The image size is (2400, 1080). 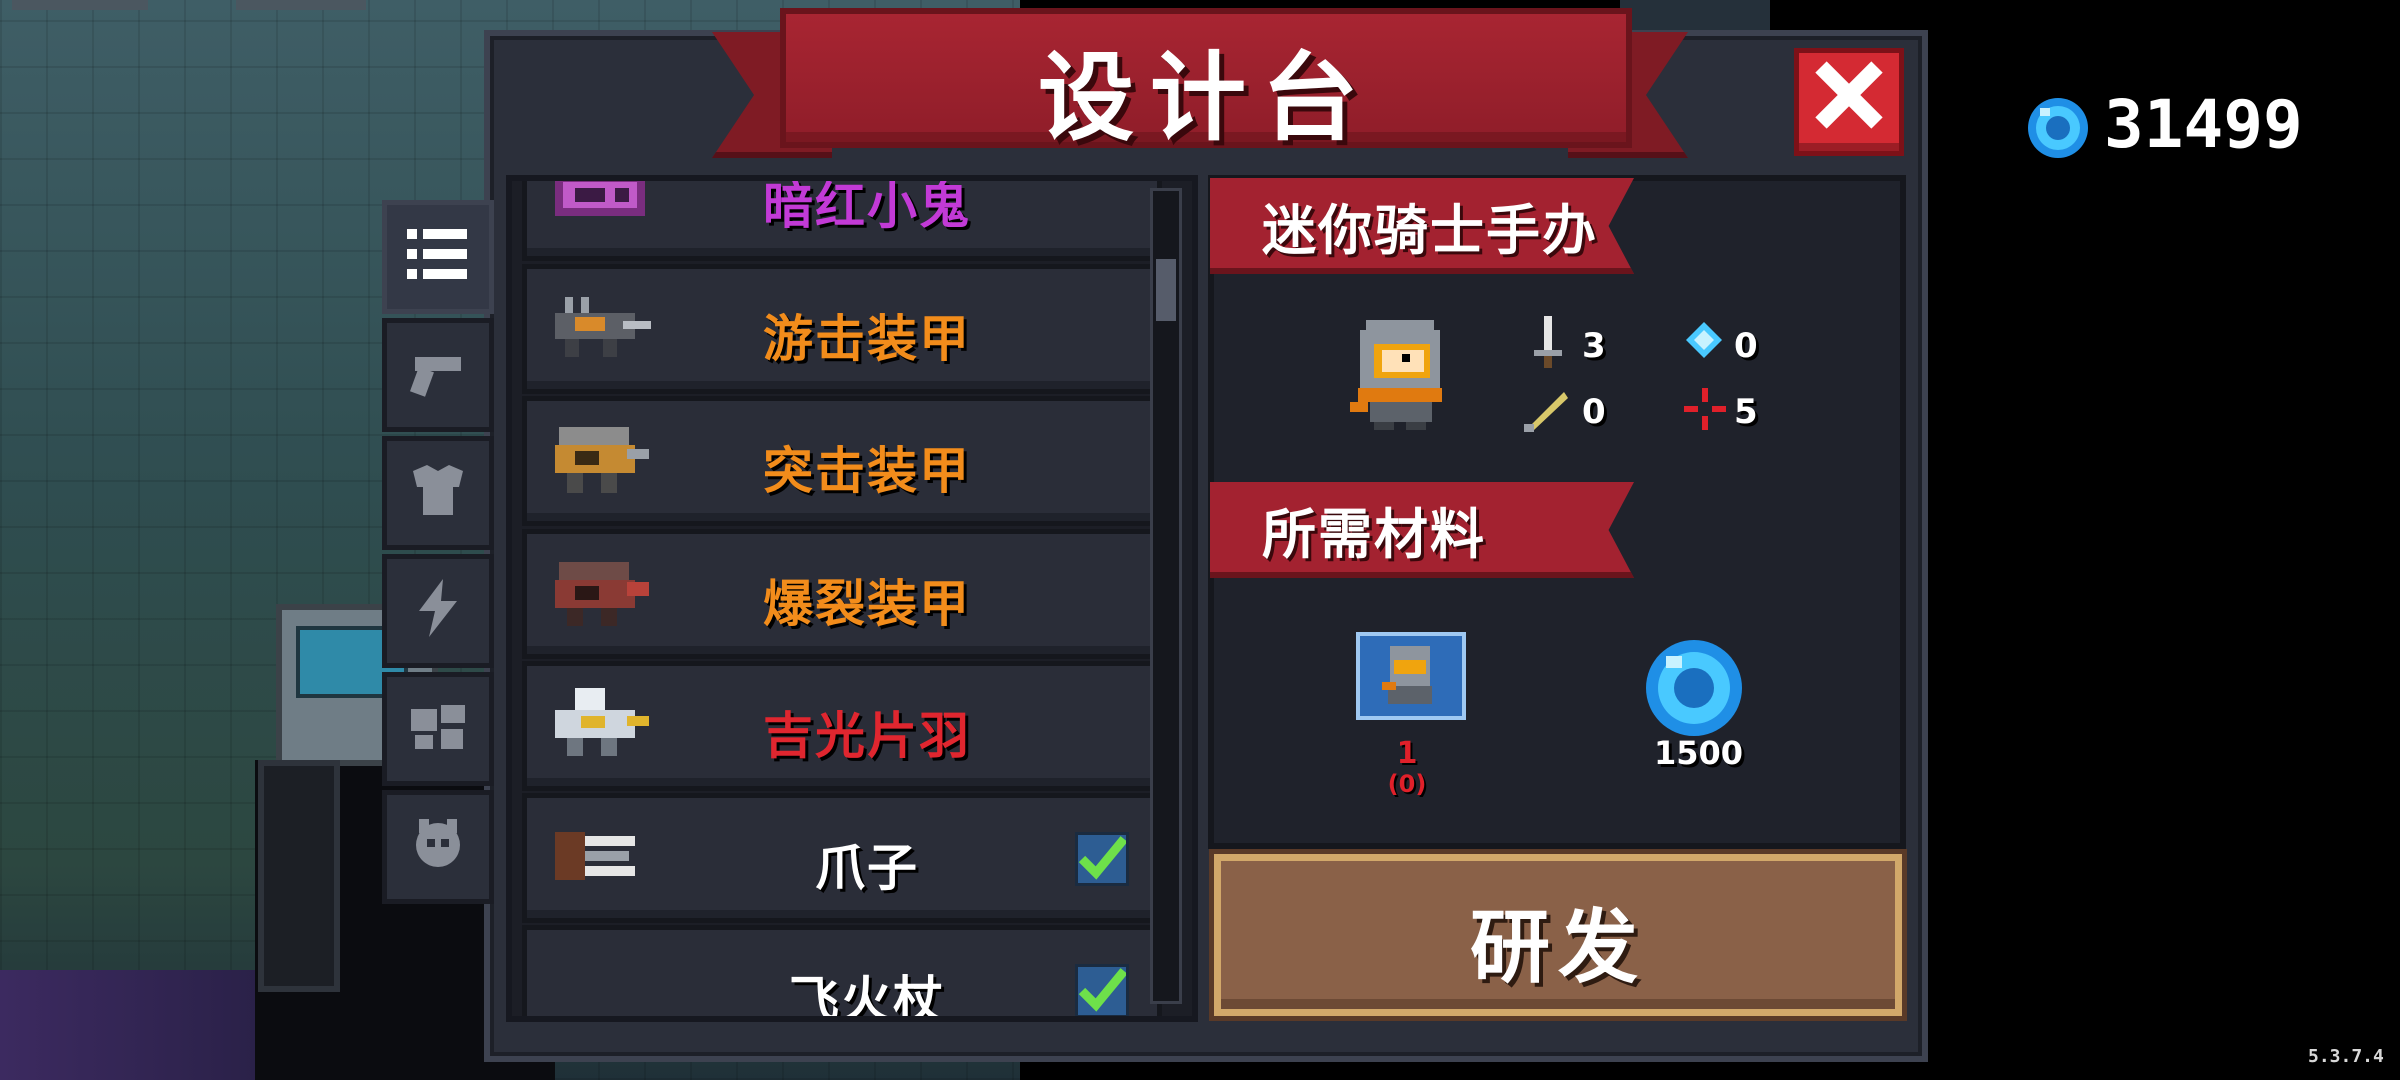 What do you see at coordinates (1558, 947) in the screenshot?
I see `research-label: 研发` at bounding box center [1558, 947].